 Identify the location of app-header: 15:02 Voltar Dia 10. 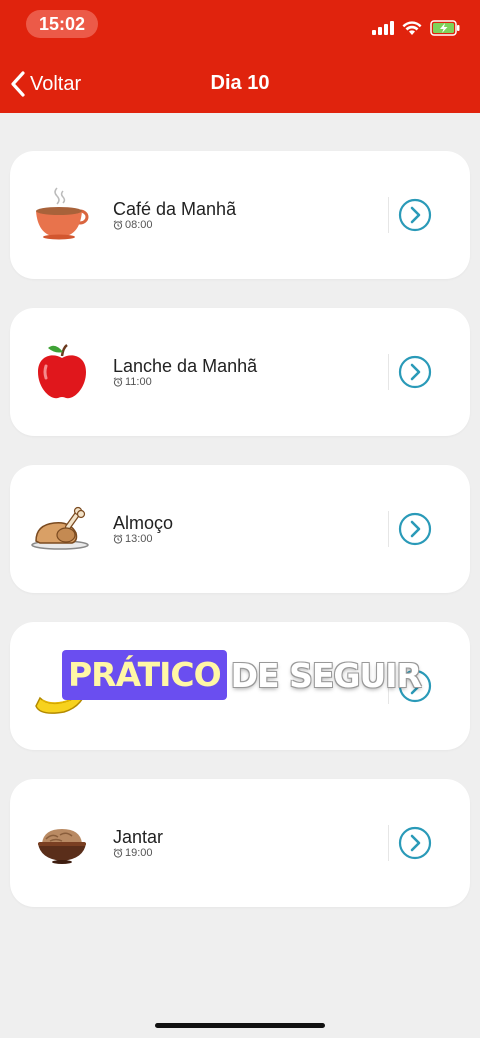
(240, 56).